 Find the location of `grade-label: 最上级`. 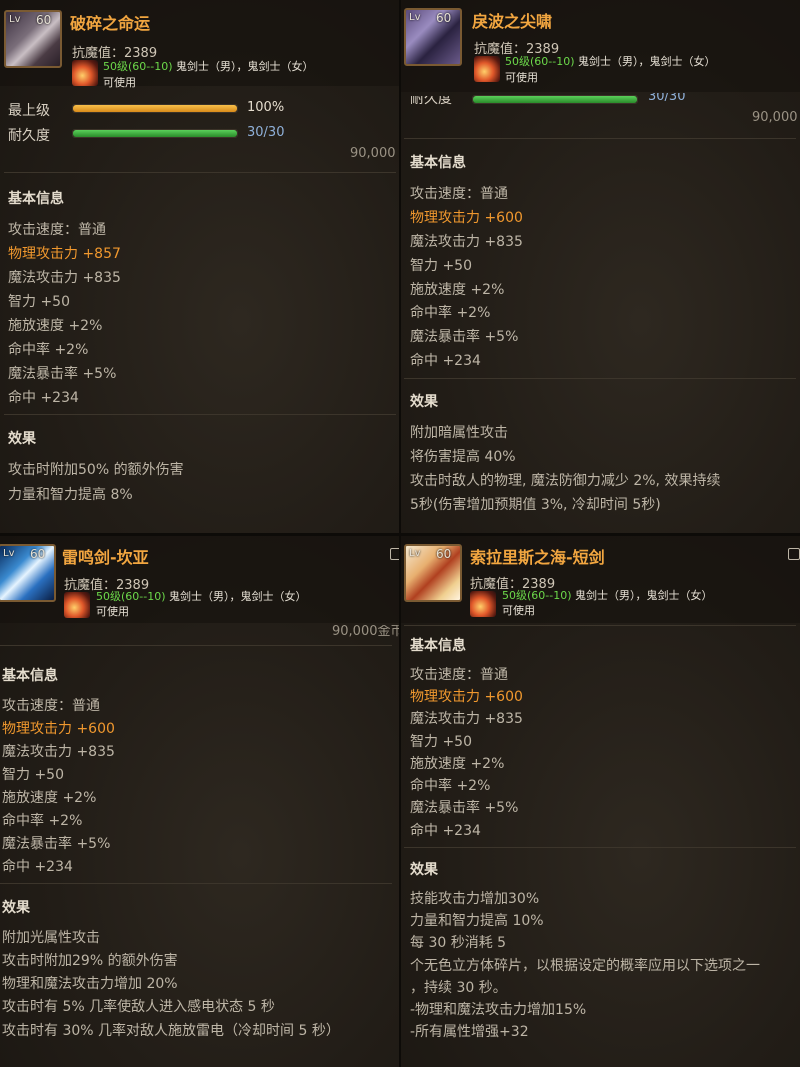

grade-label: 最上级 is located at coordinates (29, 111).